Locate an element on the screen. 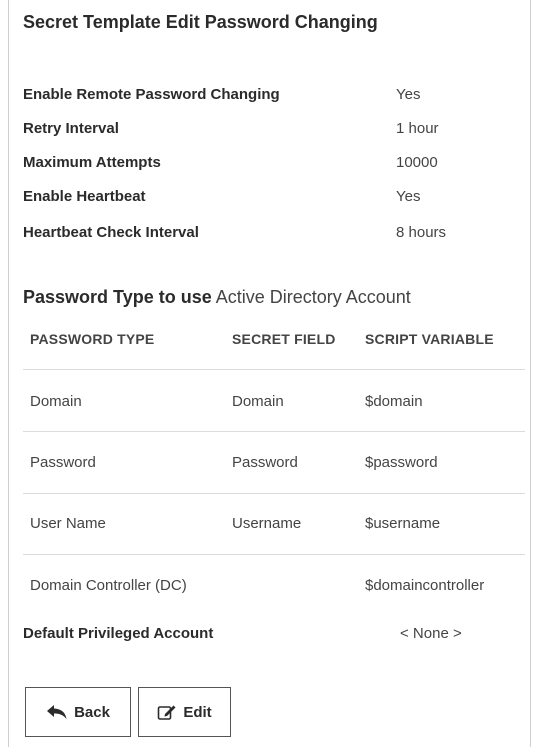 This screenshot has width=540, height=747. back-button-label: Back is located at coordinates (92, 712).